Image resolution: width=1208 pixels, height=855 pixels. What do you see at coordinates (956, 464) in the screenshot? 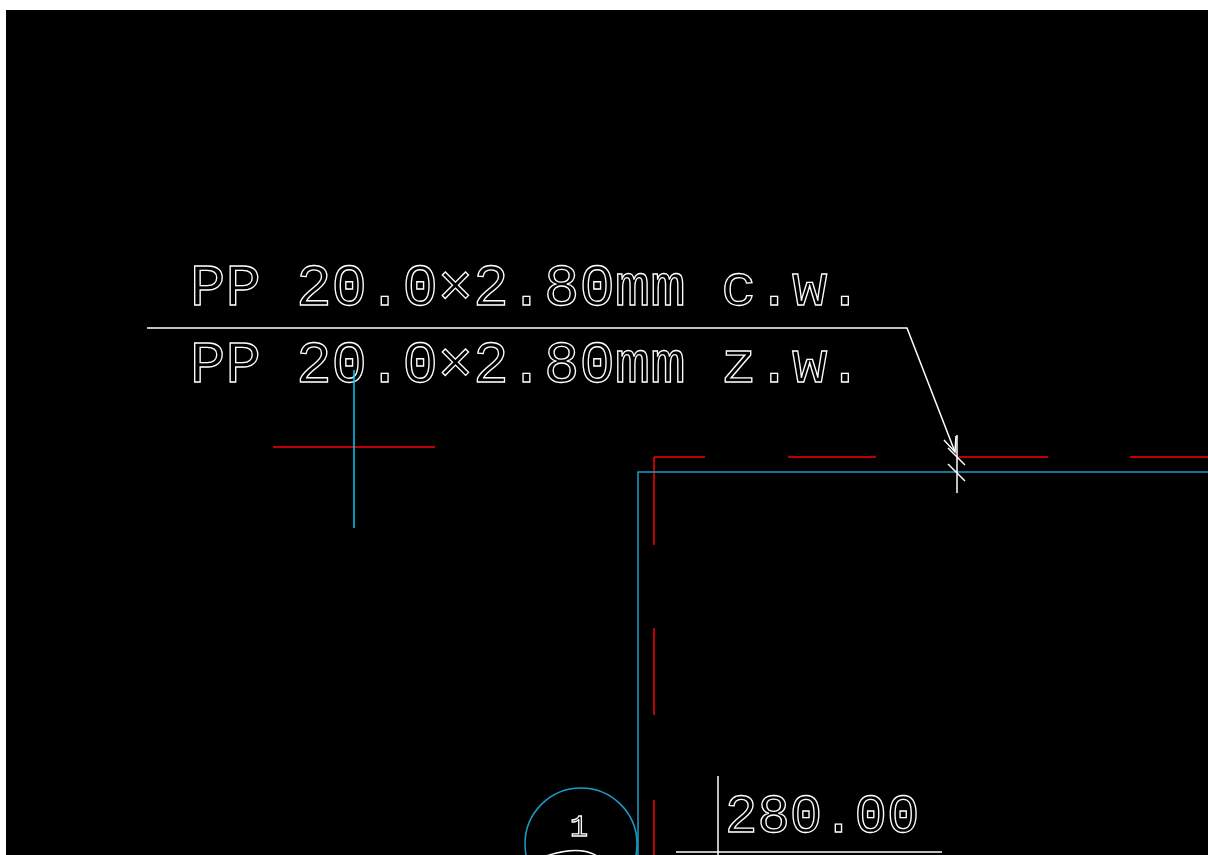
I see `tick-mark` at bounding box center [956, 464].